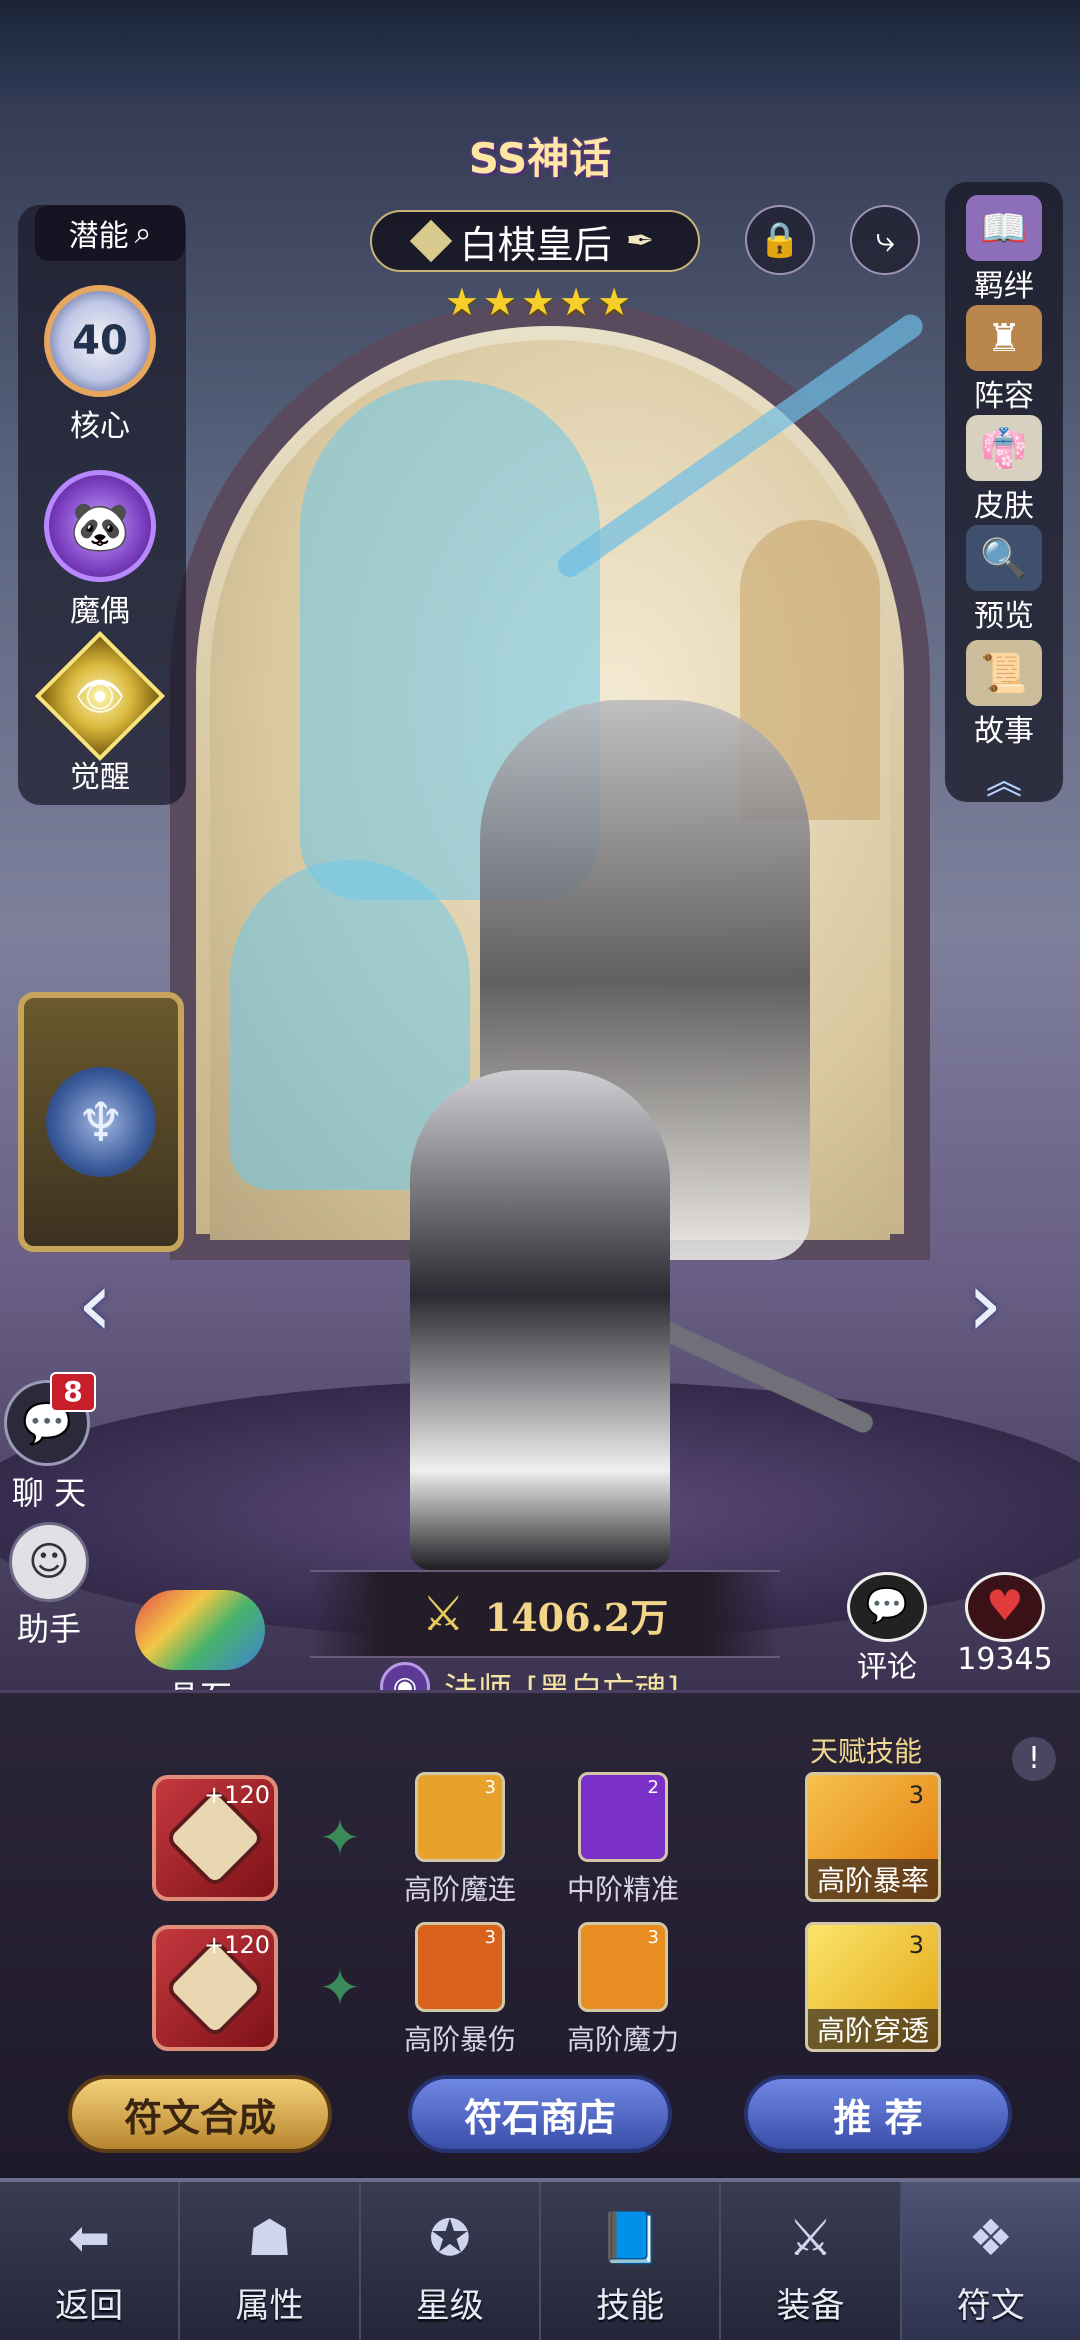 This screenshot has height=2340, width=1080. I want to click on puppet-button: 🐼 魔偶, so click(100, 550).